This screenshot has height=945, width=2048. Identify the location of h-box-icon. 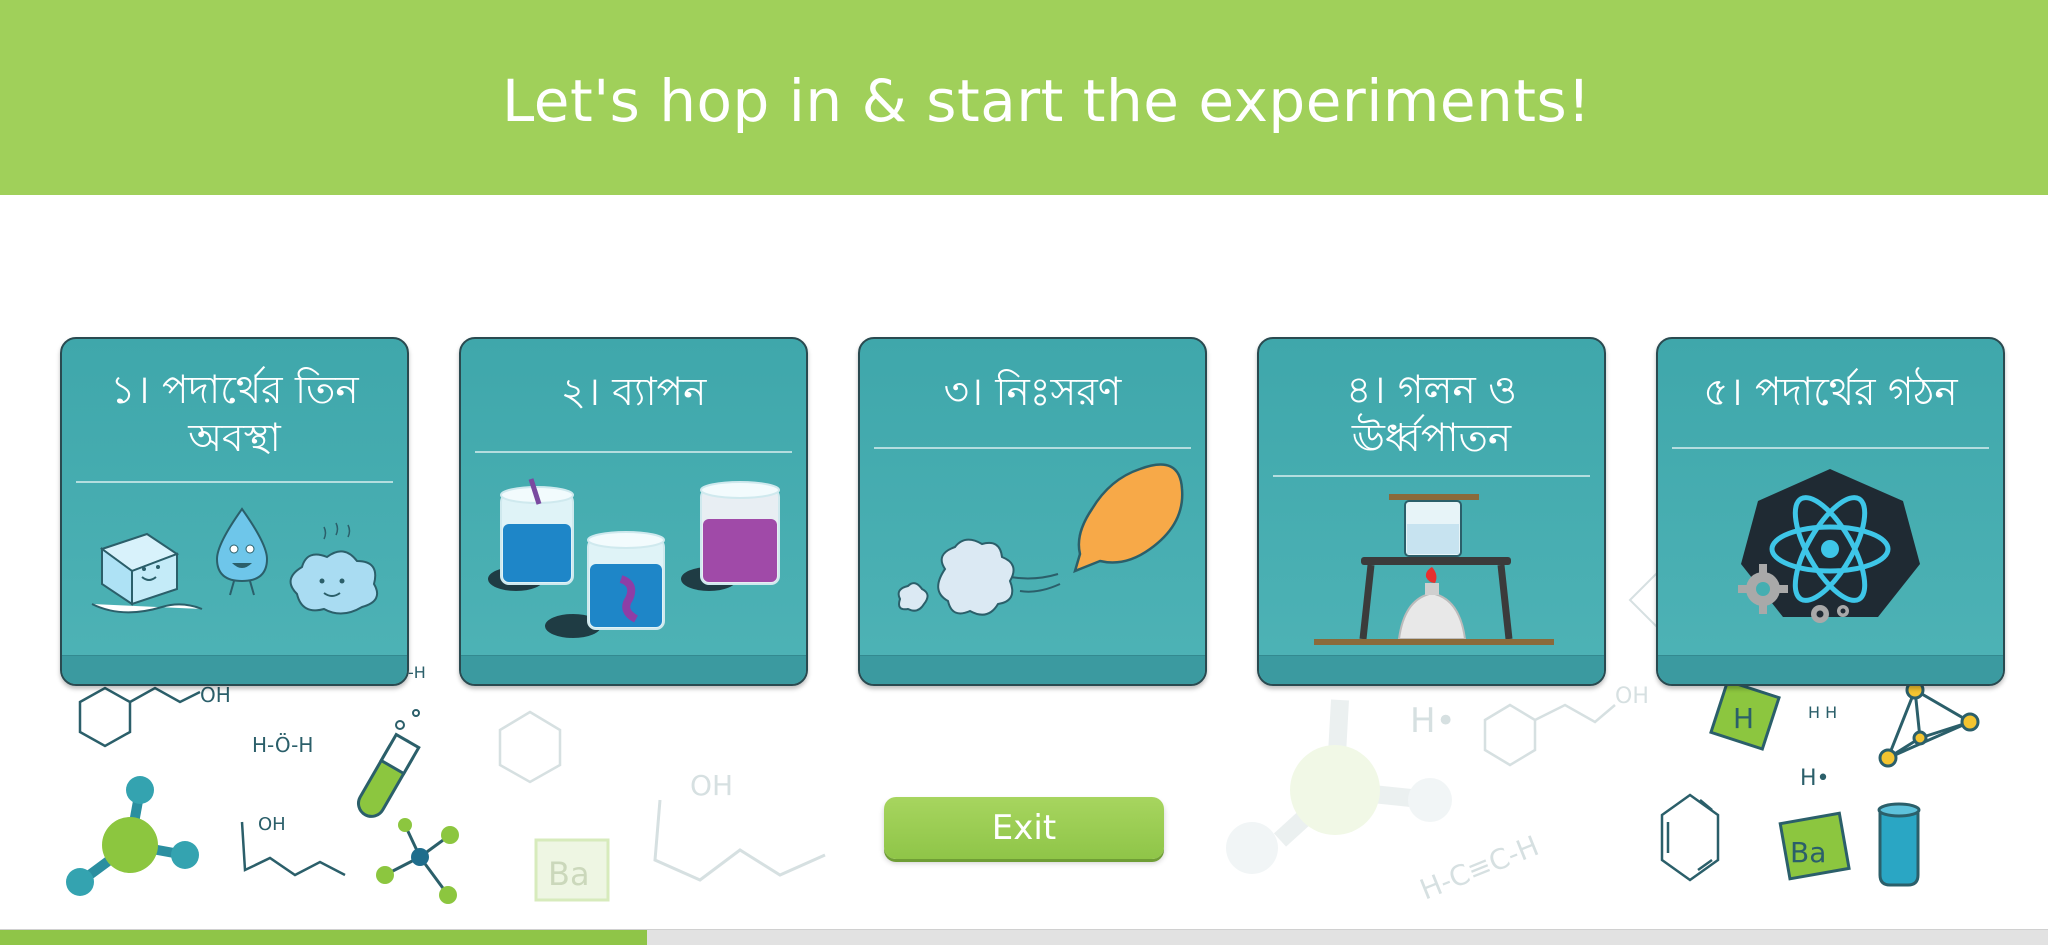
(1745, 715).